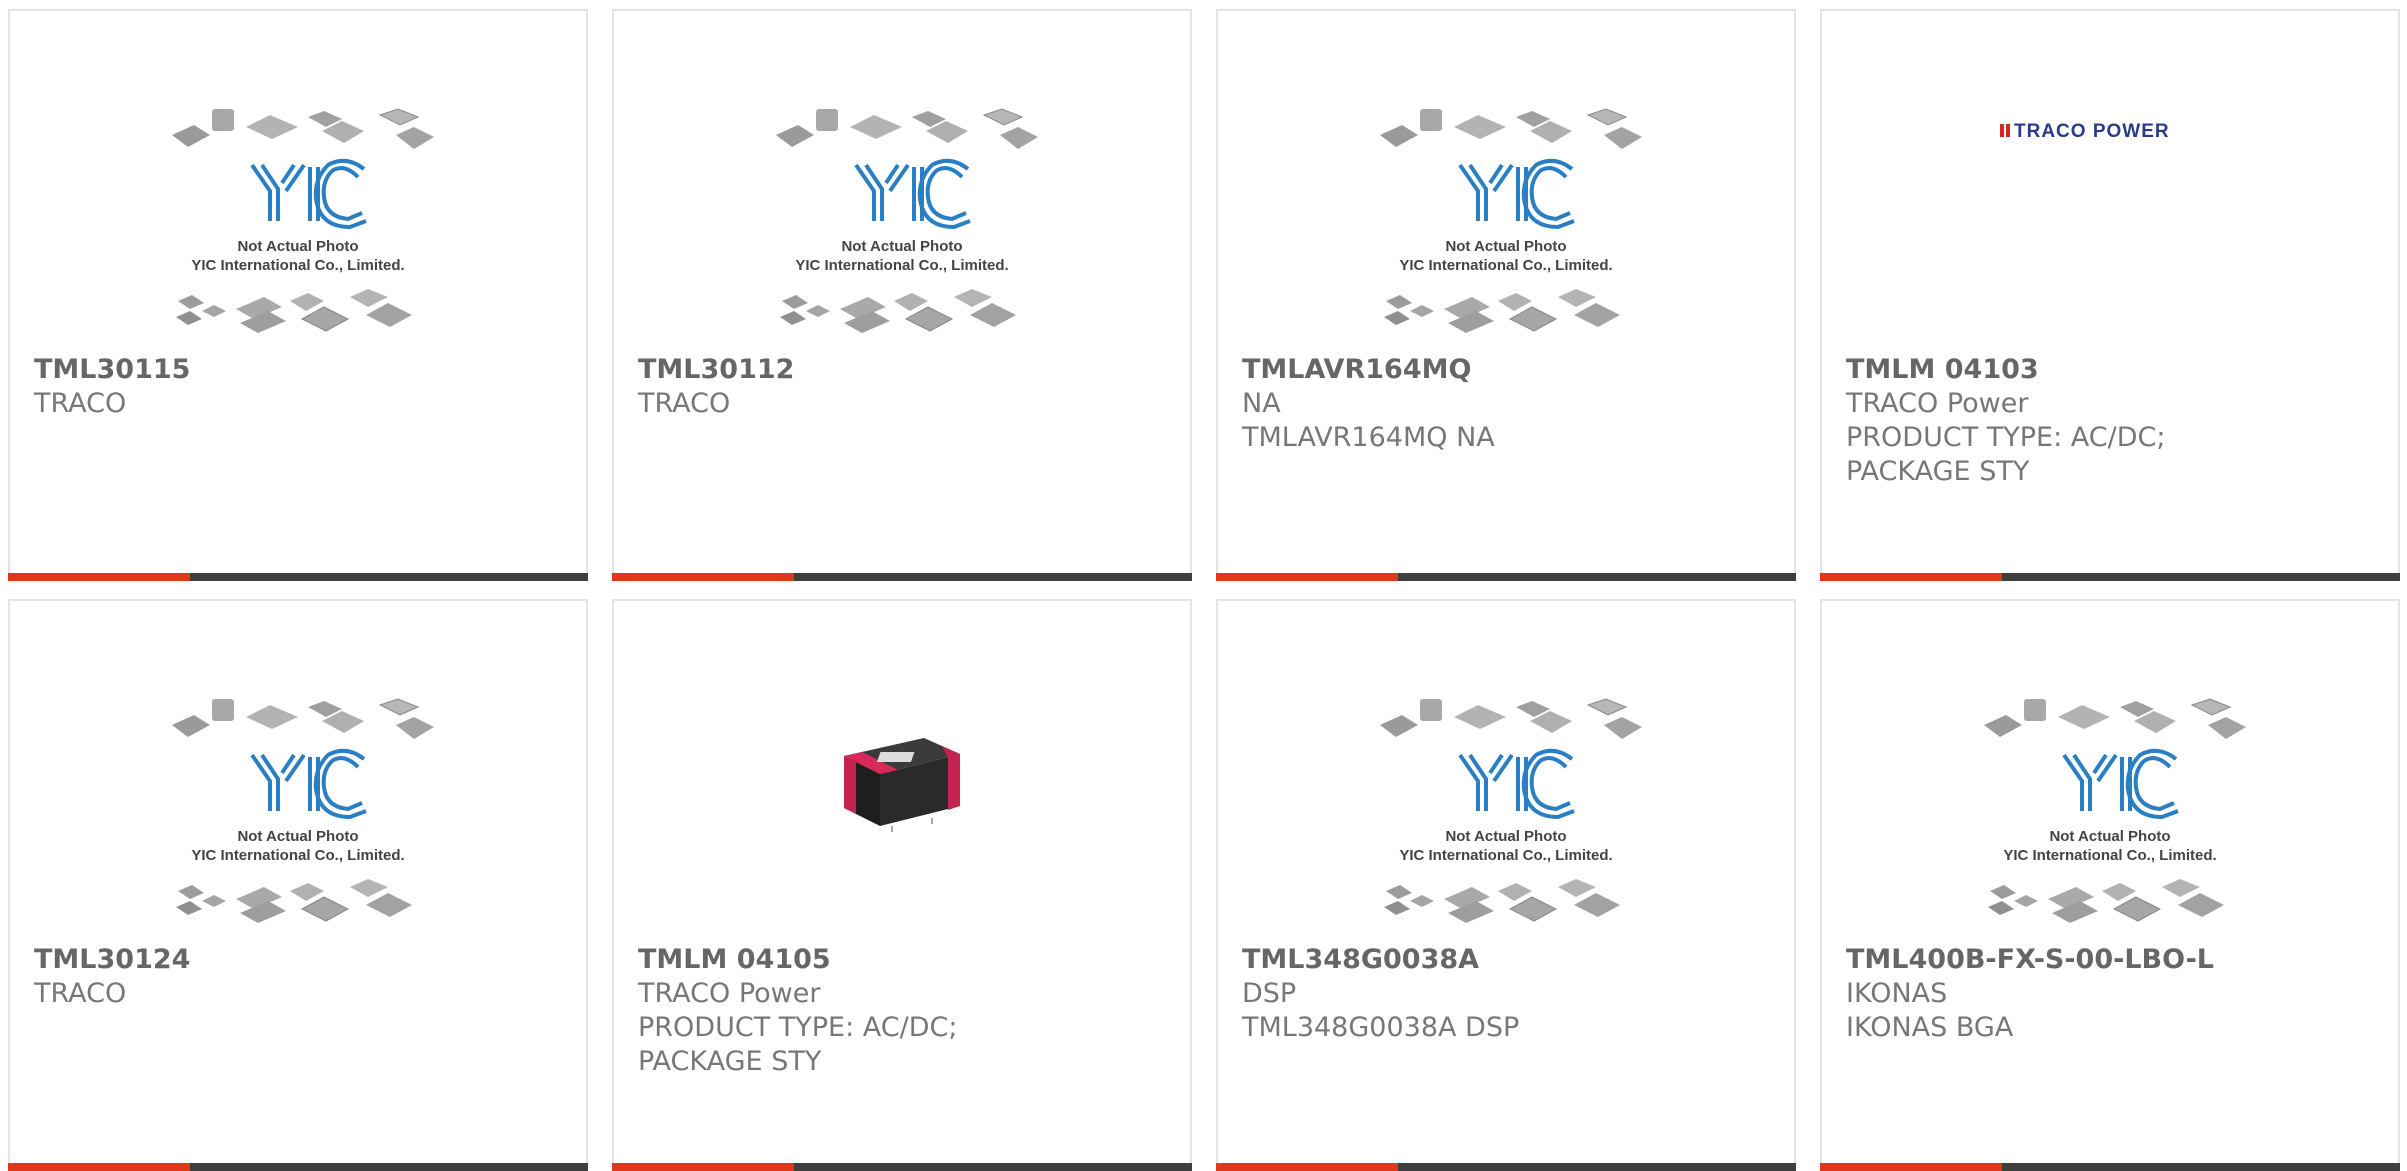 The height and width of the screenshot is (1171, 2407). Describe the element at coordinates (1261, 403) in the screenshot. I see `product-manufacturer: NA` at that location.